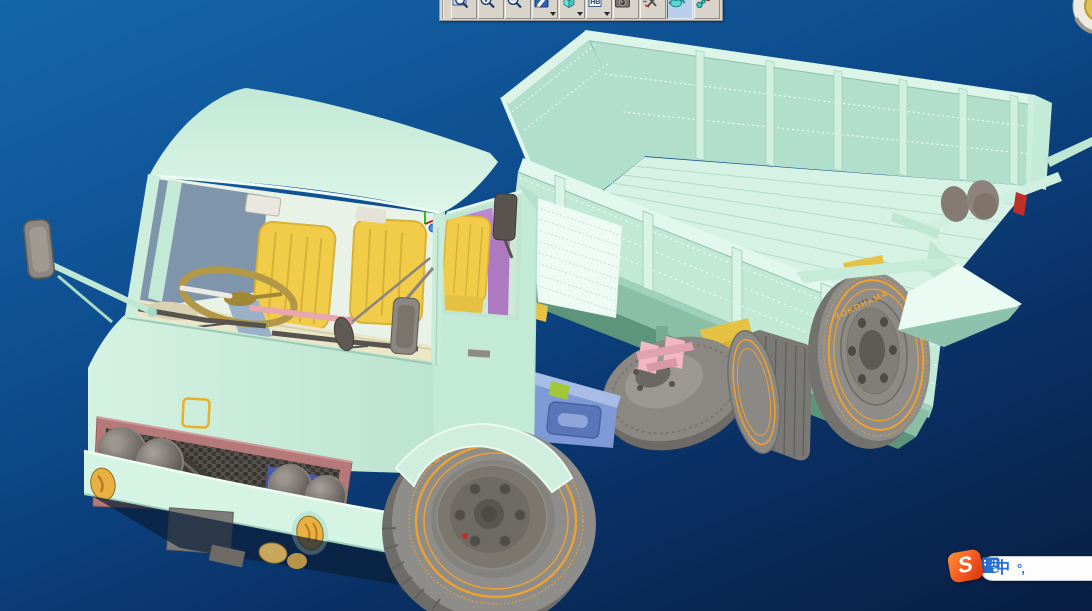 The image size is (1092, 611). I want to click on toolbar-button-hide-annotations, so click(653, 9).